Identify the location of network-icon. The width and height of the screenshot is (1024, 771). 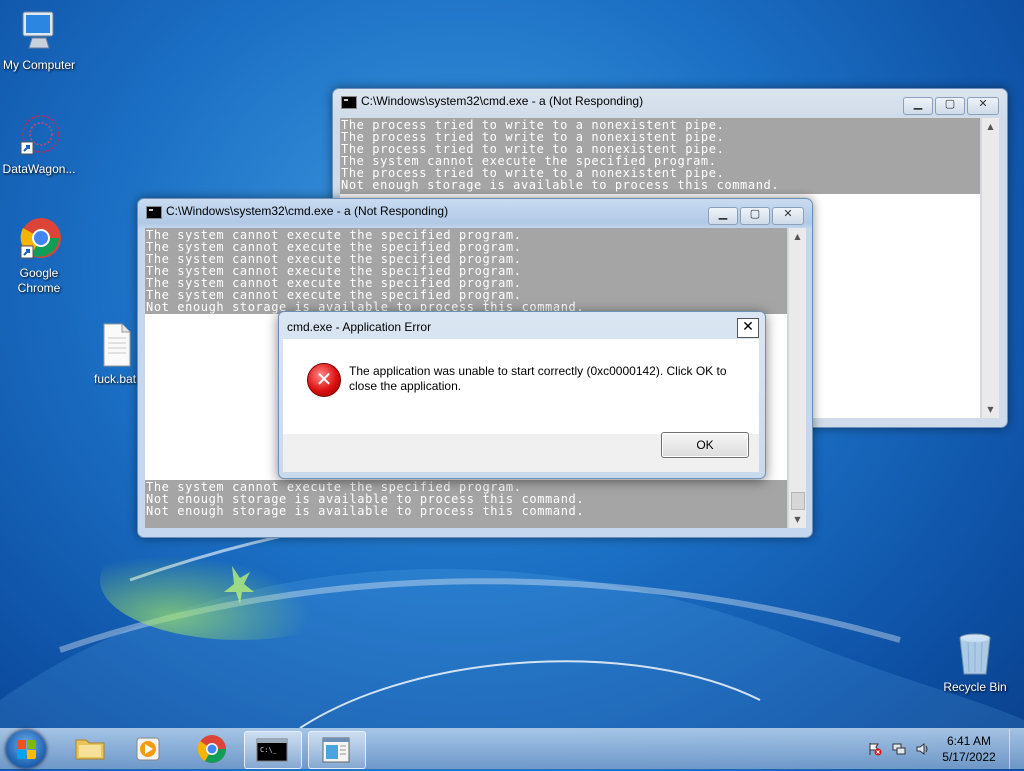
(899, 749).